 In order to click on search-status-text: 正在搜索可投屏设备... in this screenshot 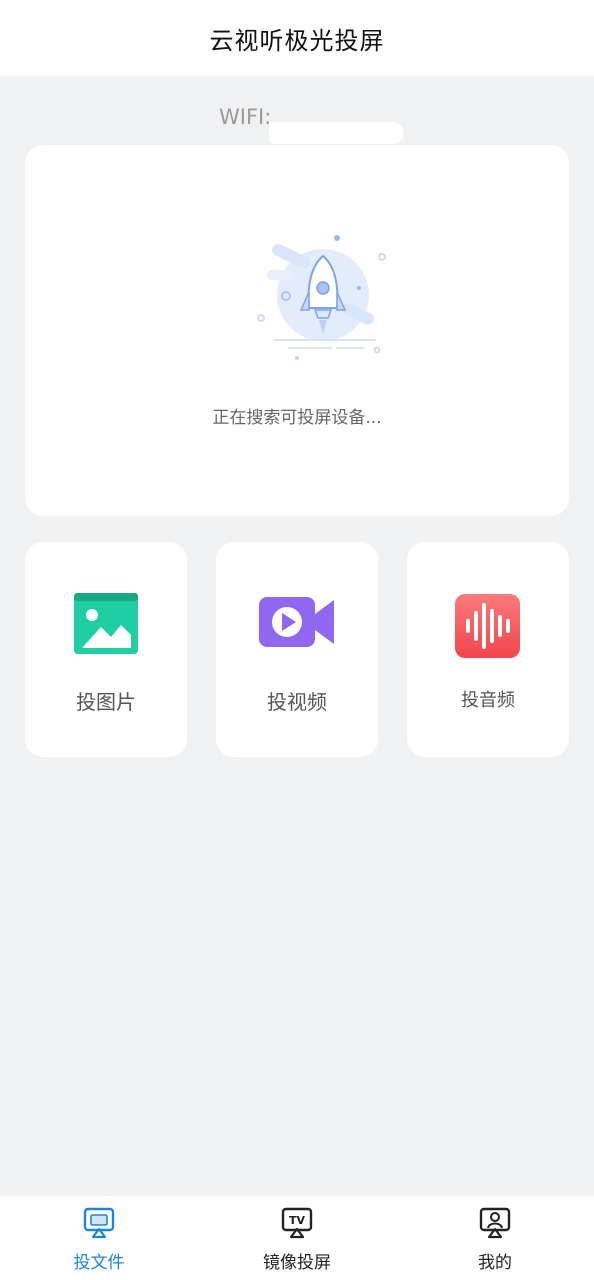, I will do `click(297, 418)`.